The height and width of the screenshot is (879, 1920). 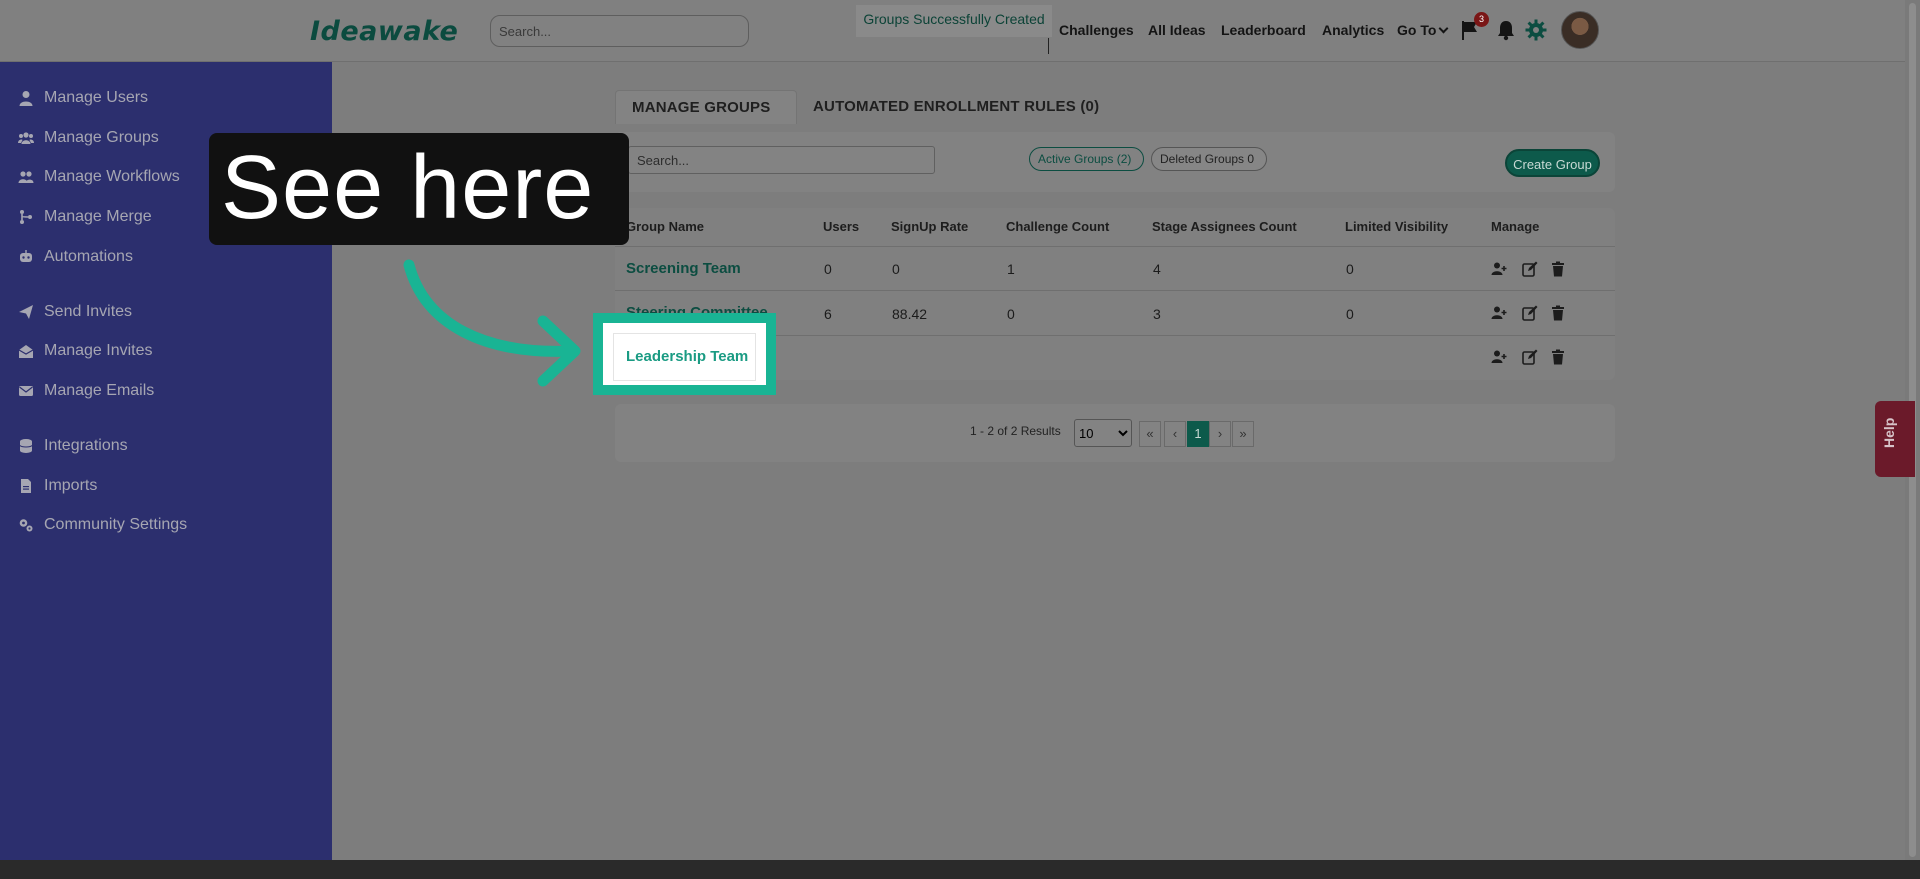 What do you see at coordinates (1220, 434) in the screenshot?
I see `next-page-button: ›` at bounding box center [1220, 434].